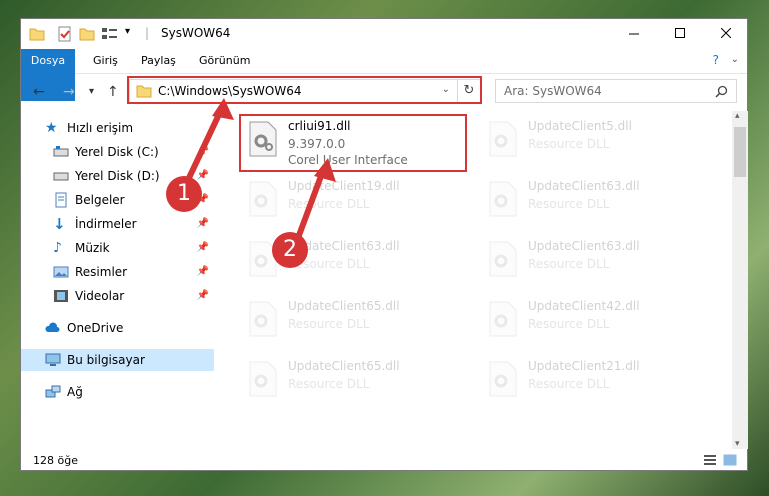  Describe the element at coordinates (184, 194) in the screenshot. I see `callout-1: 1` at that location.